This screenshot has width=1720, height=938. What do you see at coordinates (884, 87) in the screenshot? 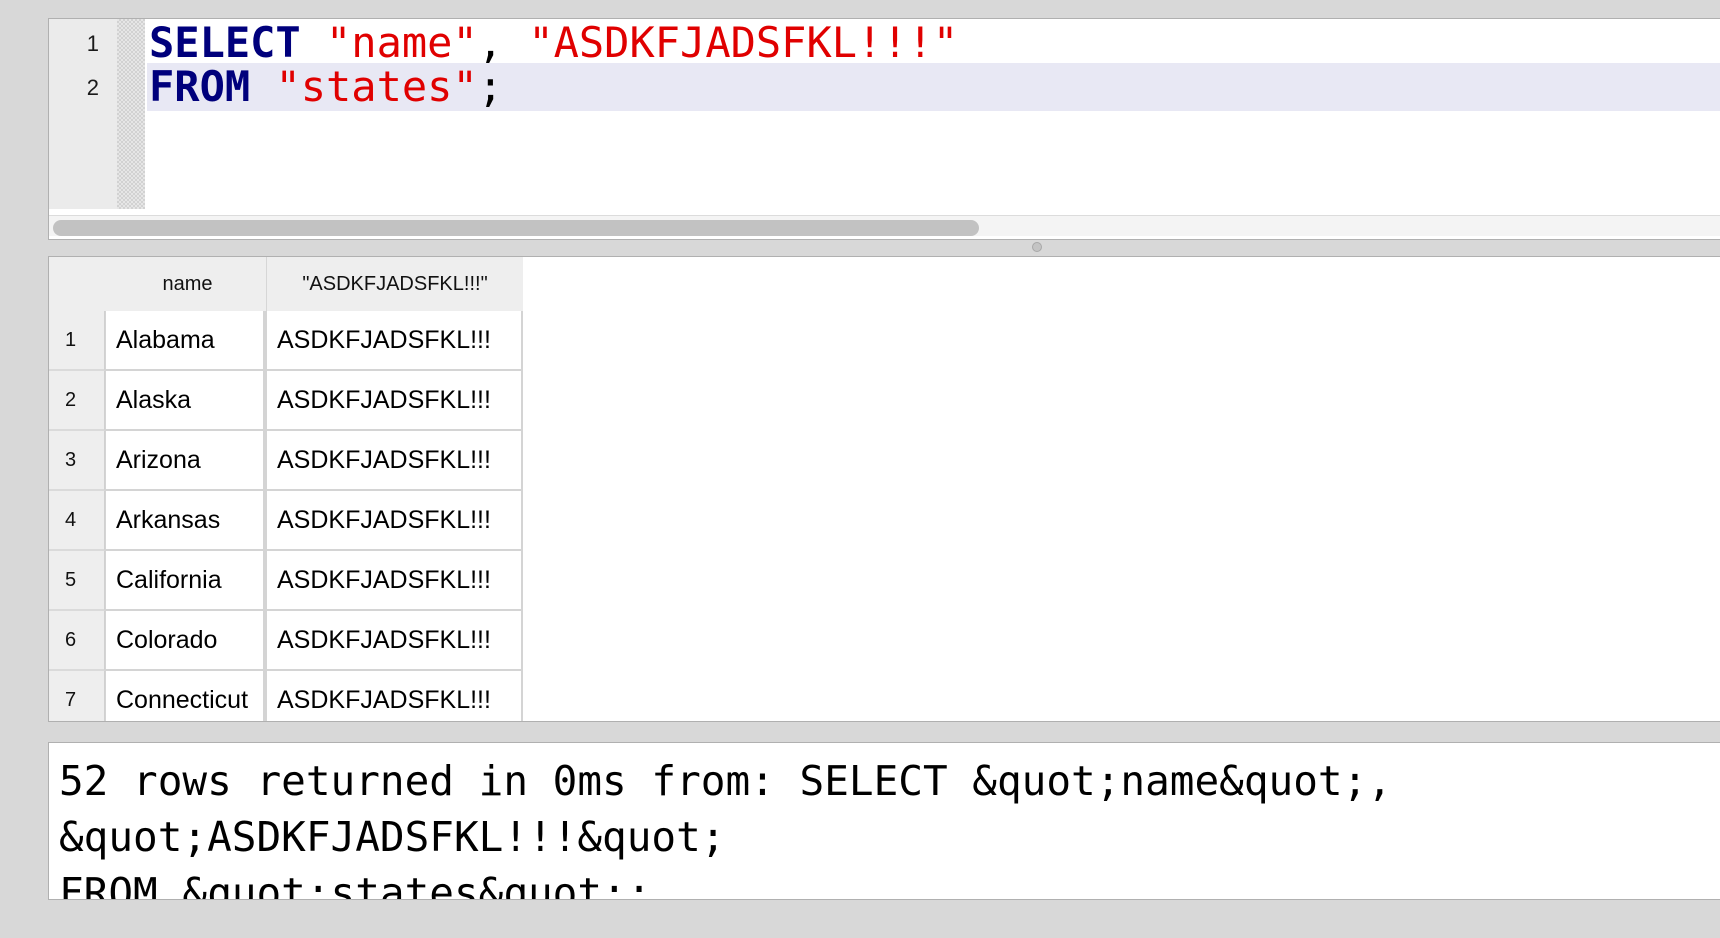
I see `code-line-2: 2 FROM "states";` at bounding box center [884, 87].